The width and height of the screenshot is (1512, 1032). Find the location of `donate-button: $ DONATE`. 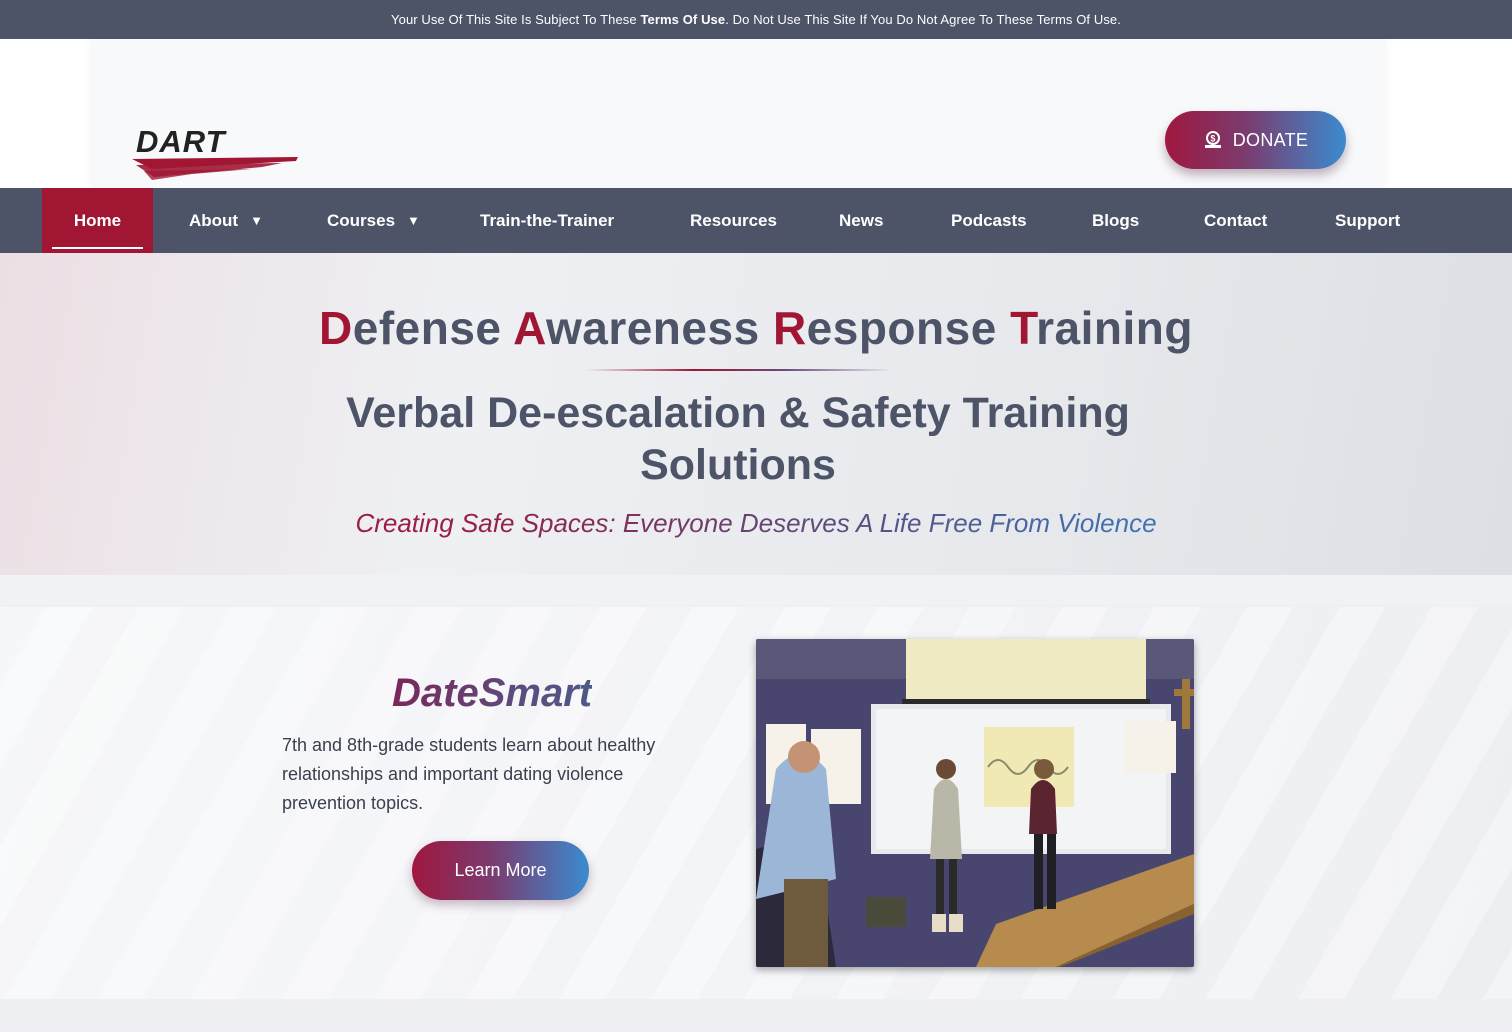

donate-button: $ DONATE is located at coordinates (1255, 140).